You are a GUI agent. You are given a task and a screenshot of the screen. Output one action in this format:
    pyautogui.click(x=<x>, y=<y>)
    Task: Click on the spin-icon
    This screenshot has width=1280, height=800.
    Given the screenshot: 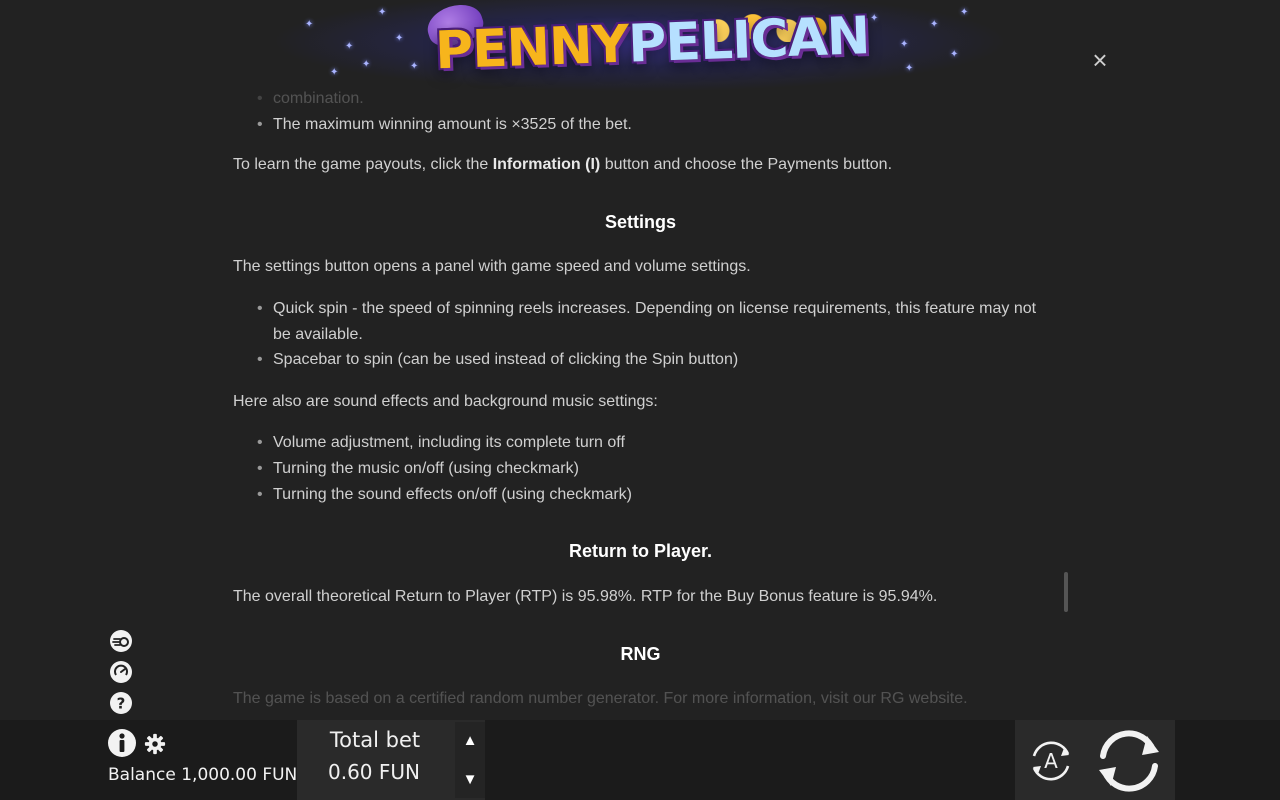 What is the action you would take?
    pyautogui.click(x=1129, y=761)
    